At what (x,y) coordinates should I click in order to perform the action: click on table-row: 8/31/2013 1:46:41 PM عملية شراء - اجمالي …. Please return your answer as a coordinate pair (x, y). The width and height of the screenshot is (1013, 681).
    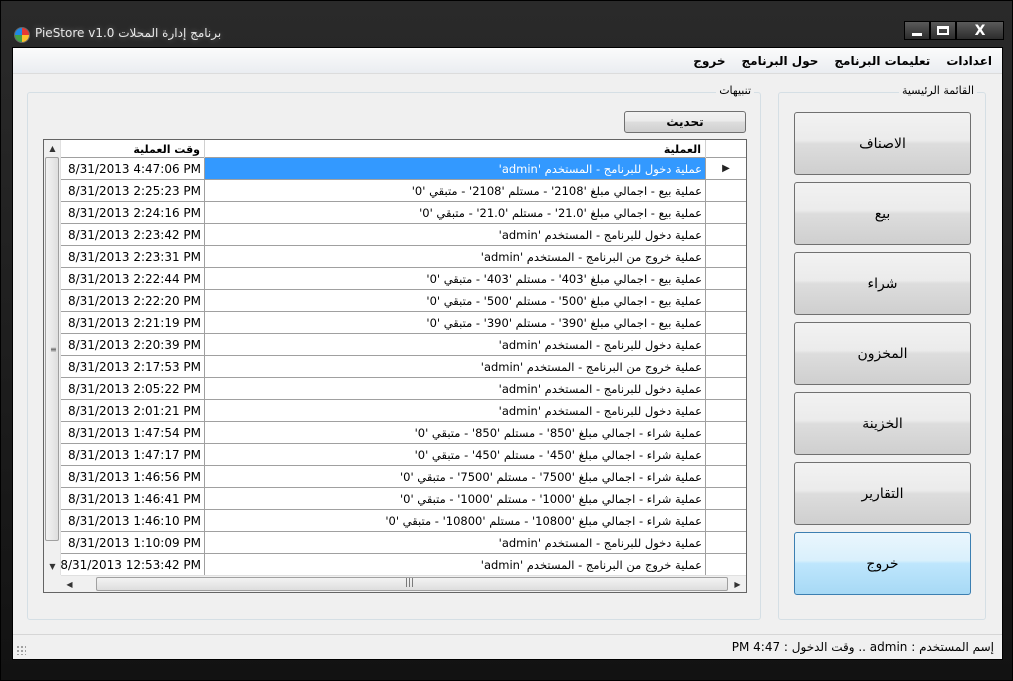
    Looking at the image, I should click on (403, 499).